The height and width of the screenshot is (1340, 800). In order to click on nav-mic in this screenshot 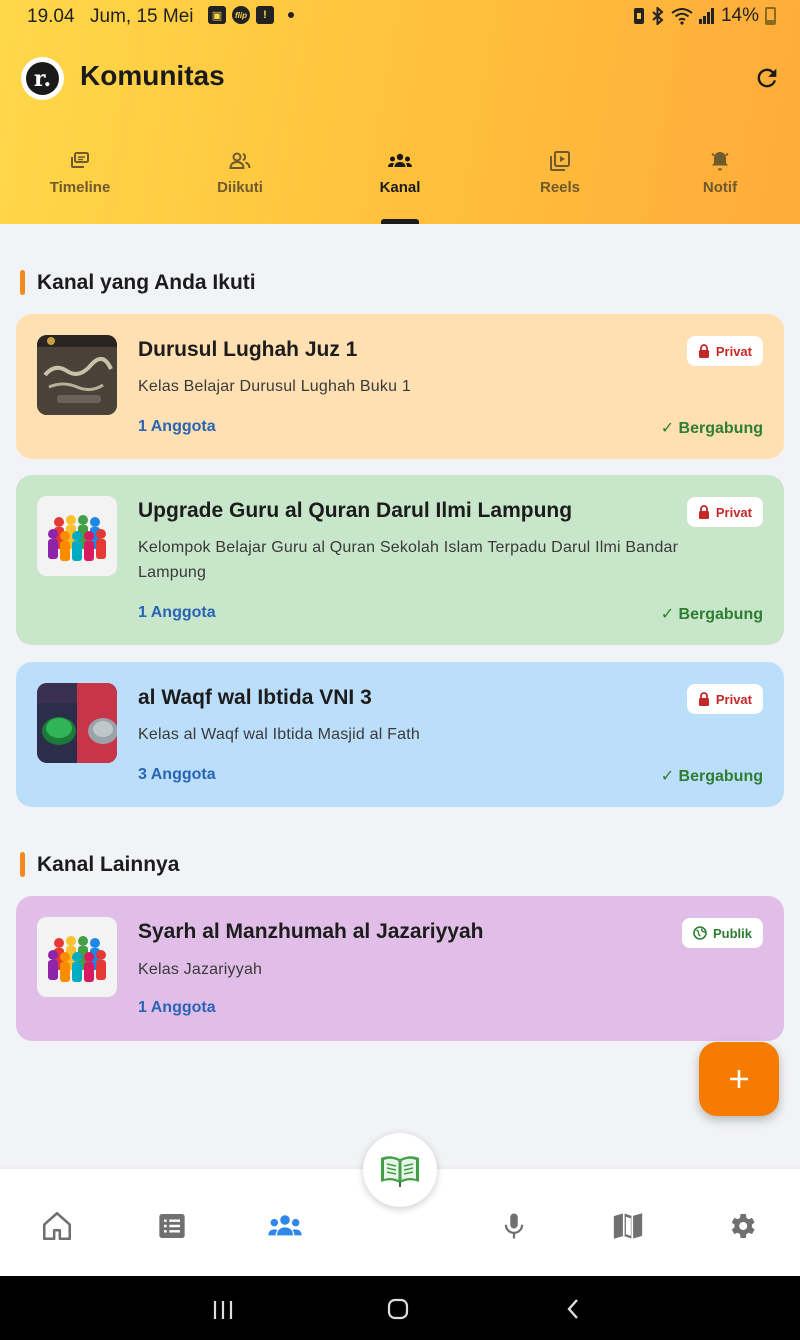, I will do `click(514, 1226)`.